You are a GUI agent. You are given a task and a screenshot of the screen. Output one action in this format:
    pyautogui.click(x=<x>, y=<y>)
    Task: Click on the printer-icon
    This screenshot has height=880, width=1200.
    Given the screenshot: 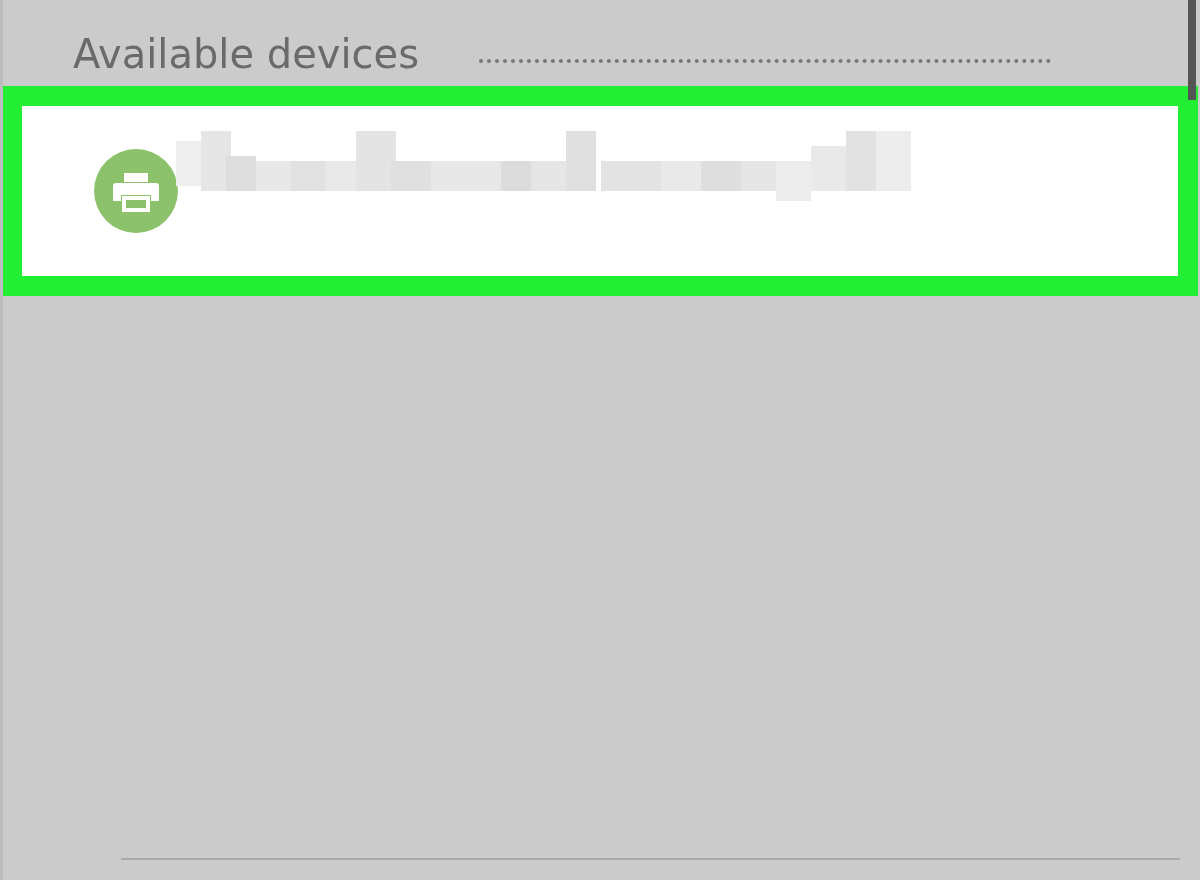 What is the action you would take?
    pyautogui.click(x=136, y=191)
    